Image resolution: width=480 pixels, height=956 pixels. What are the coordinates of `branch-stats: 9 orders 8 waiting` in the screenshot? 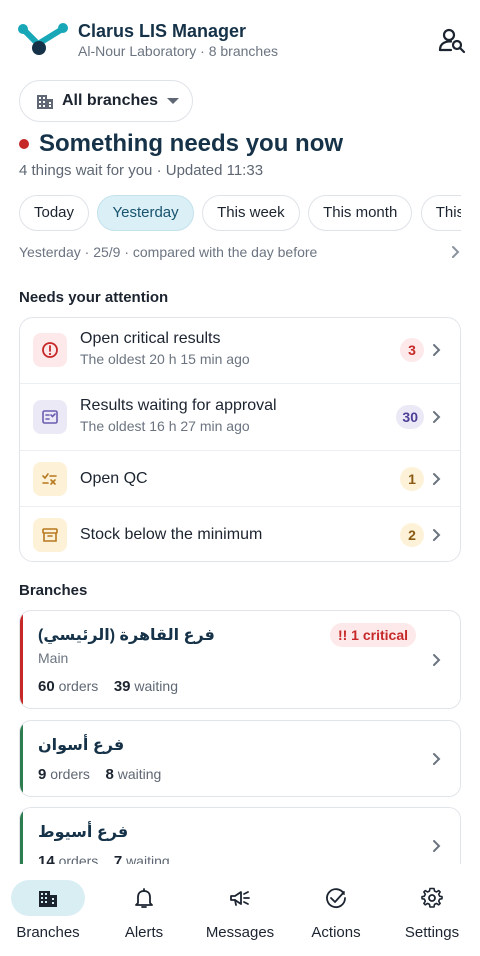 It's located at (99, 774).